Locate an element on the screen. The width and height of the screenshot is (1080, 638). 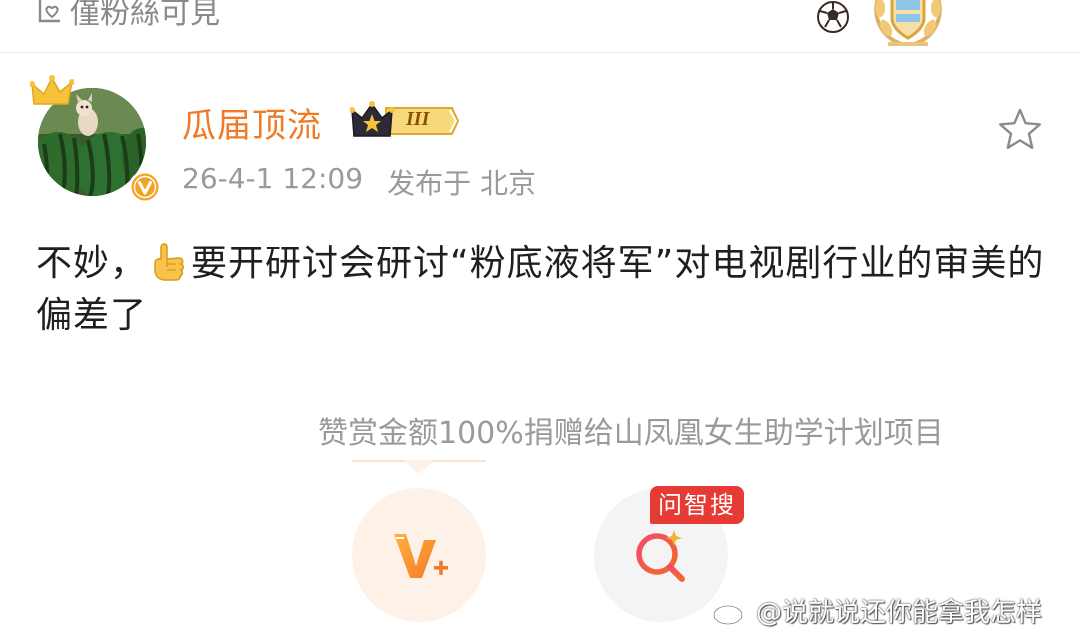
post-meta: 26-4-1 12:09 发布于 北京 is located at coordinates (359, 182).